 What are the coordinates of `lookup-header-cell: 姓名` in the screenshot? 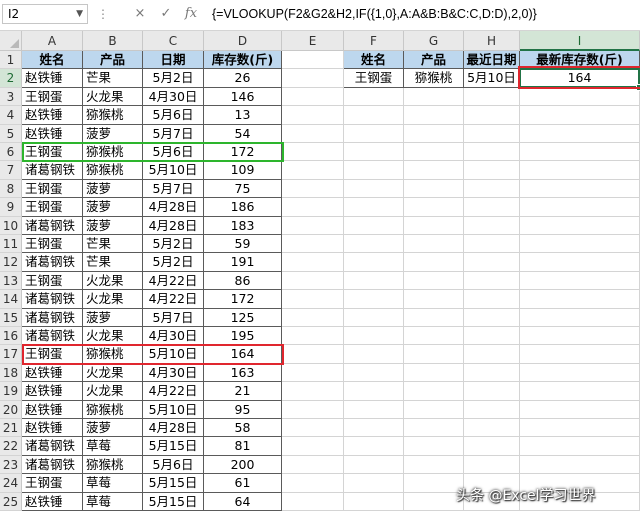 It's located at (374, 60).